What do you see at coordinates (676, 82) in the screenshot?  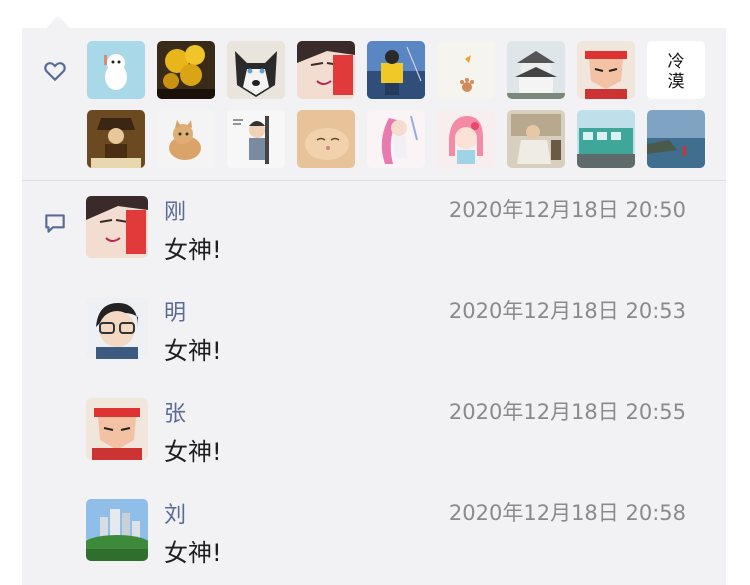 I see `thumb-text-bottom: 漠` at bounding box center [676, 82].